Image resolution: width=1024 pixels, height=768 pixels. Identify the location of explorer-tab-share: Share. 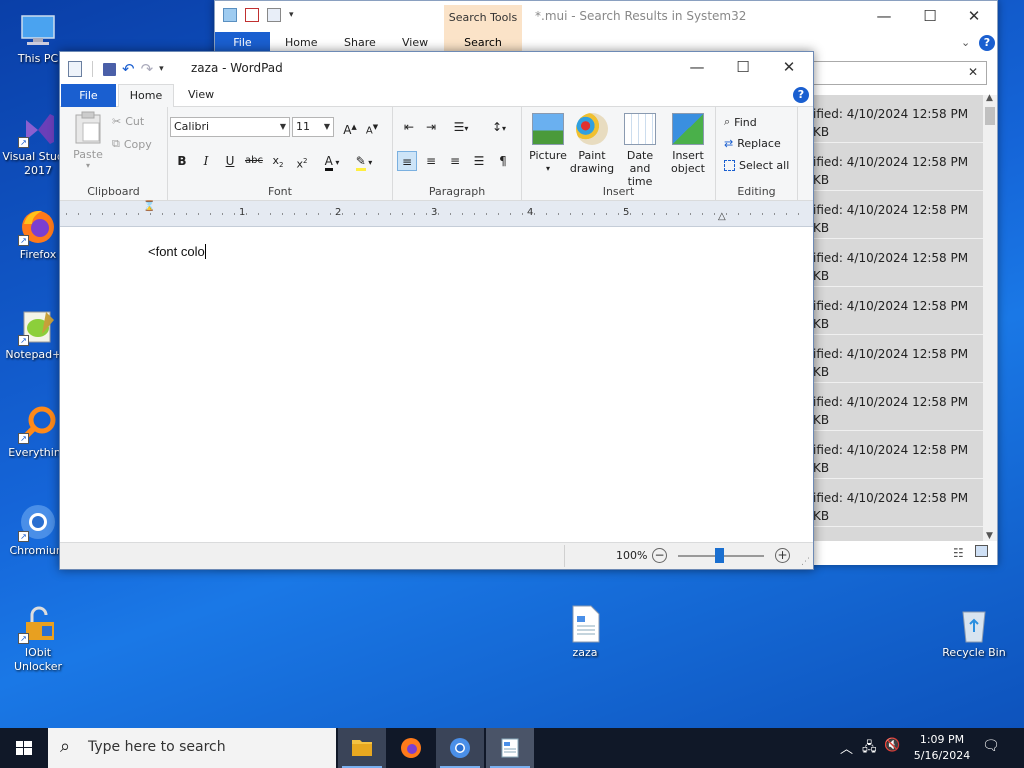
(360, 42).